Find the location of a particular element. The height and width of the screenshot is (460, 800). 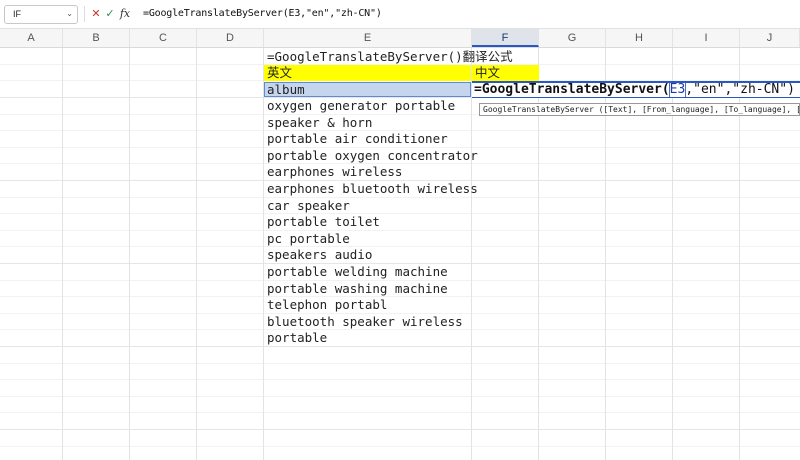

cell-e3: album is located at coordinates (286, 90).